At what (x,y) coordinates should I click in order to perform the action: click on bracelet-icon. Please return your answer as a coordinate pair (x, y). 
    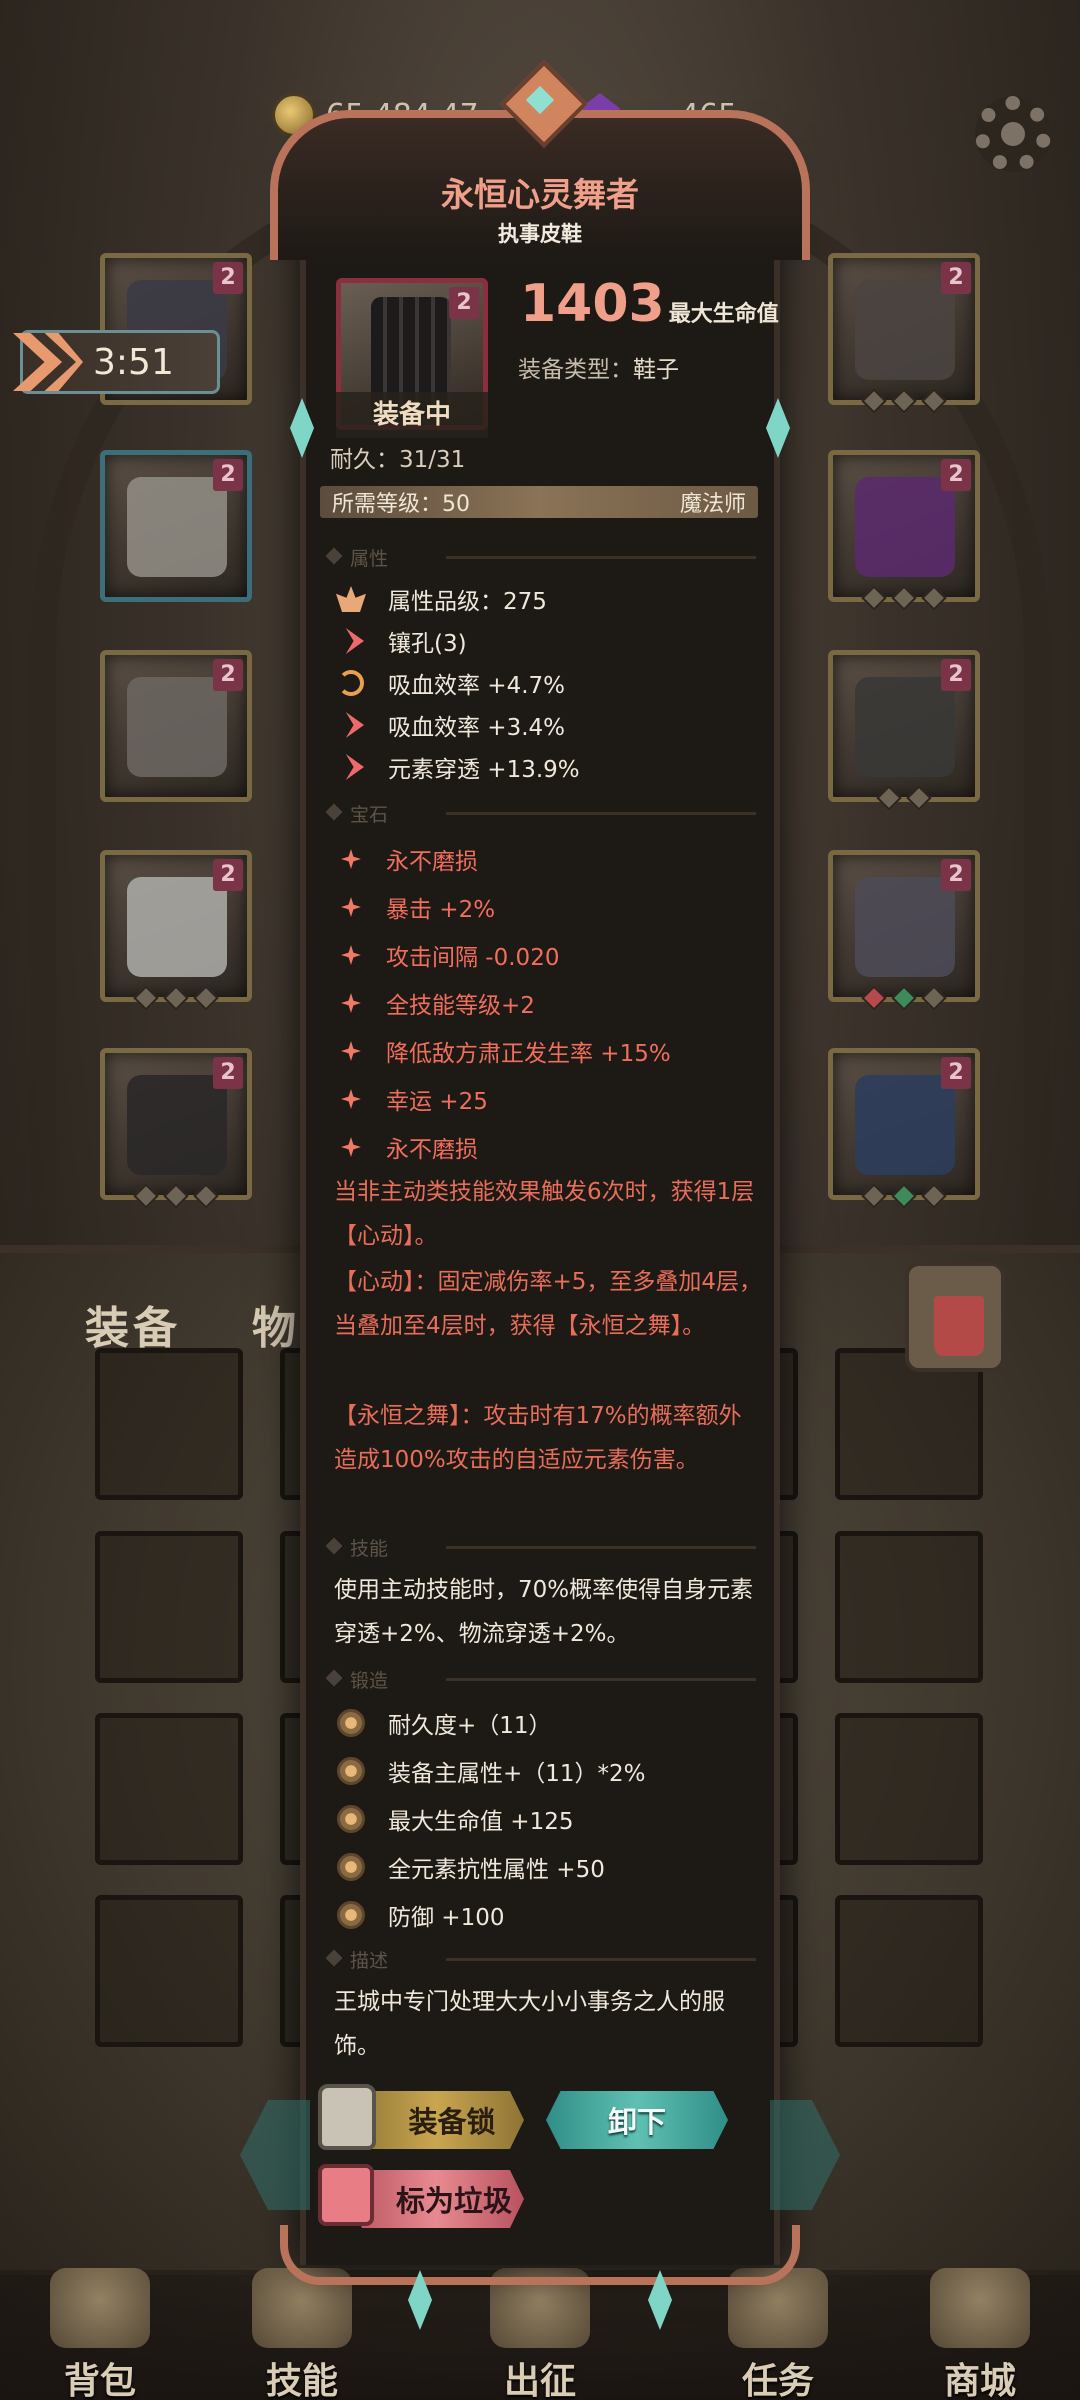
    Looking at the image, I should click on (905, 727).